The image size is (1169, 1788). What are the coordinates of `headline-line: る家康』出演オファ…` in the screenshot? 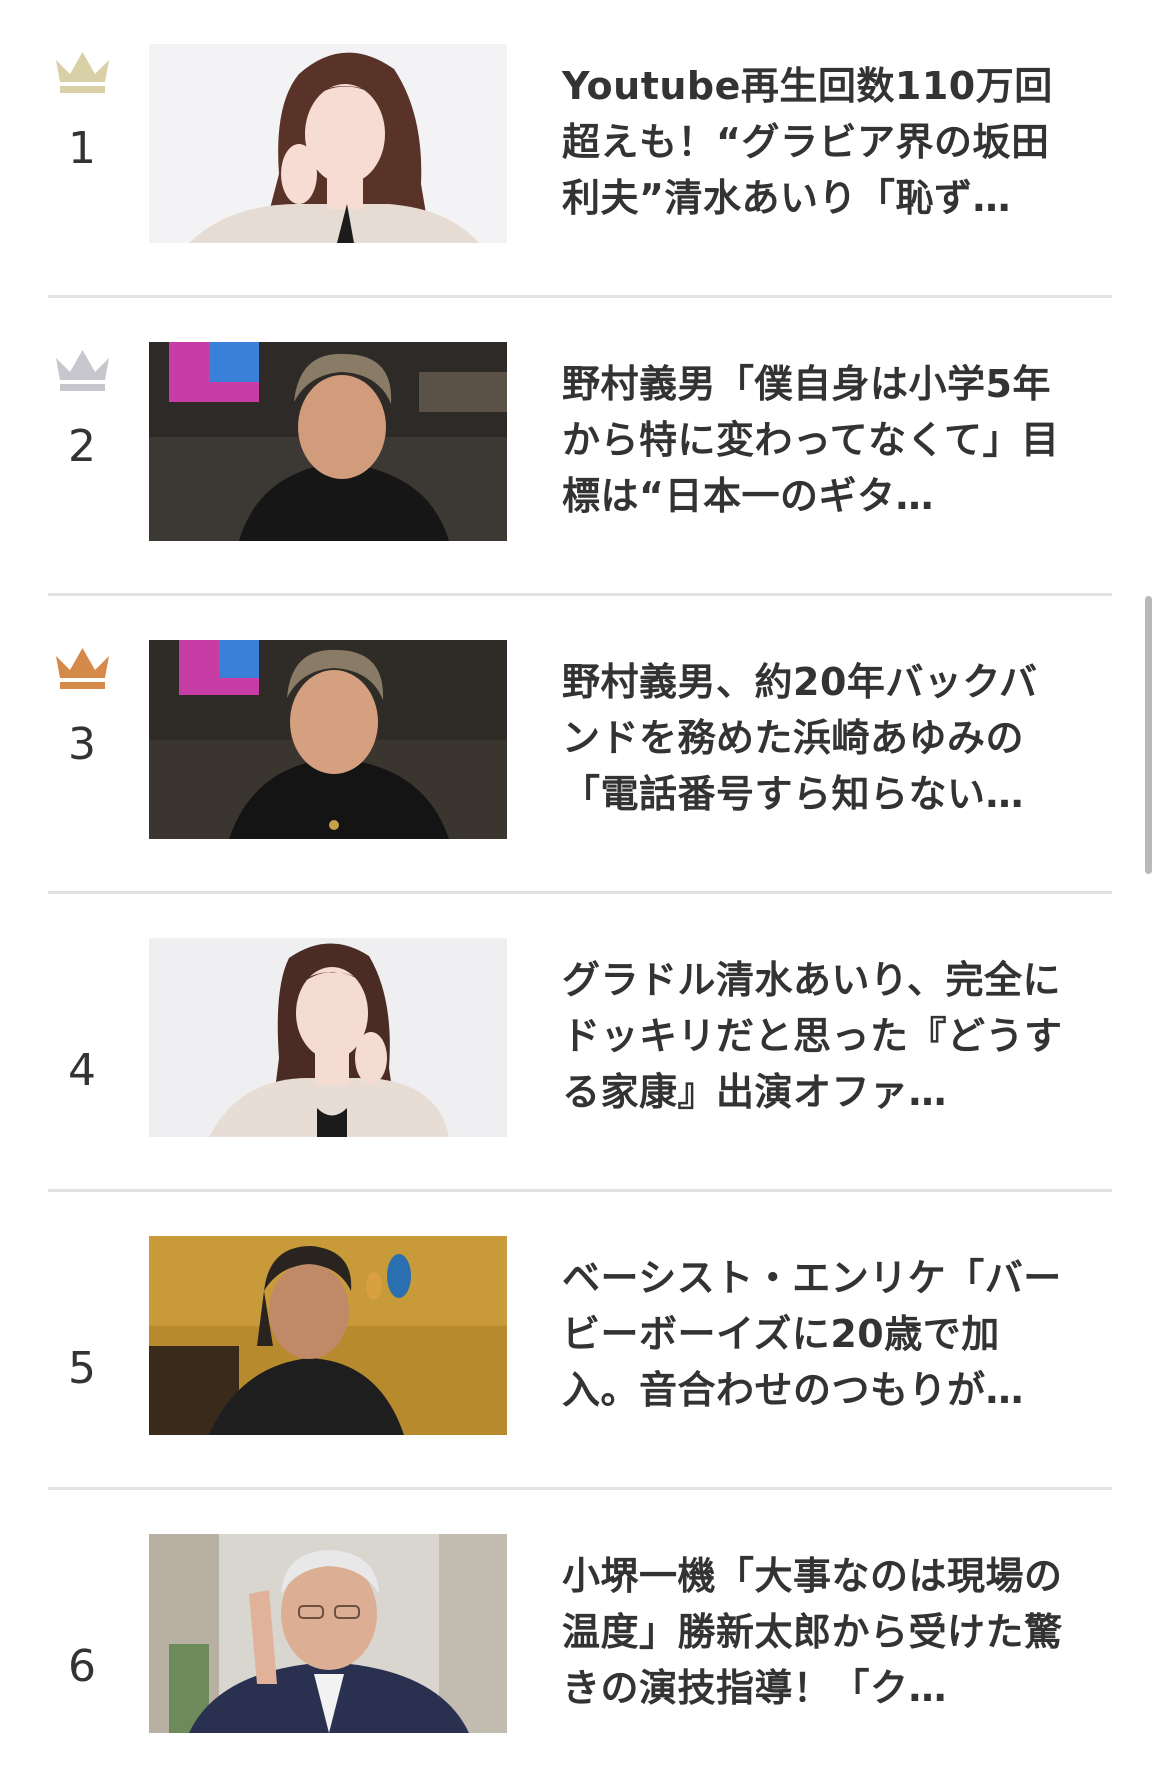 It's located at (755, 1092).